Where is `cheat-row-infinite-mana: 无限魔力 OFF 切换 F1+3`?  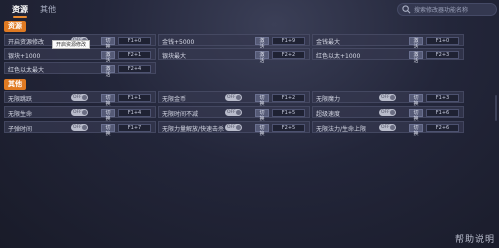 cheat-row-infinite-mana: 无限魔力 OFF 切换 F1+3 is located at coordinates (388, 99).